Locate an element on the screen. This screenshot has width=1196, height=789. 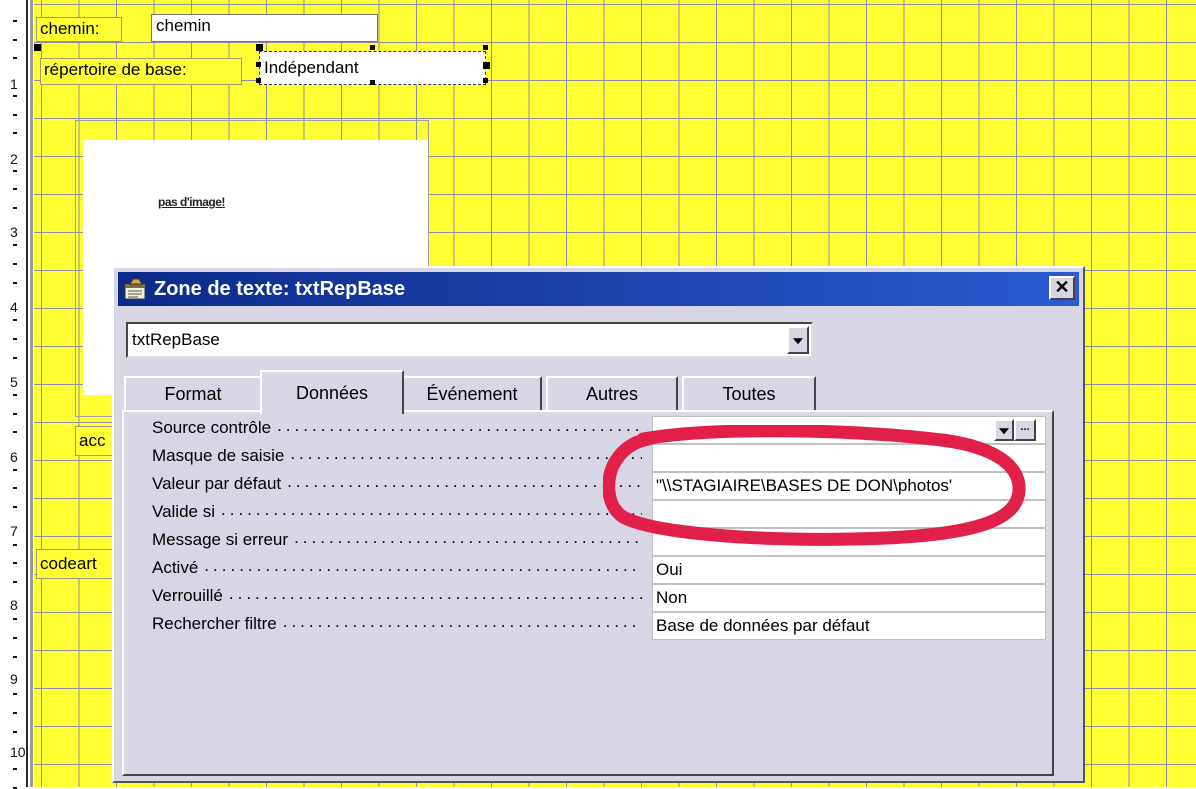
tab-format: Format is located at coordinates (193, 394).